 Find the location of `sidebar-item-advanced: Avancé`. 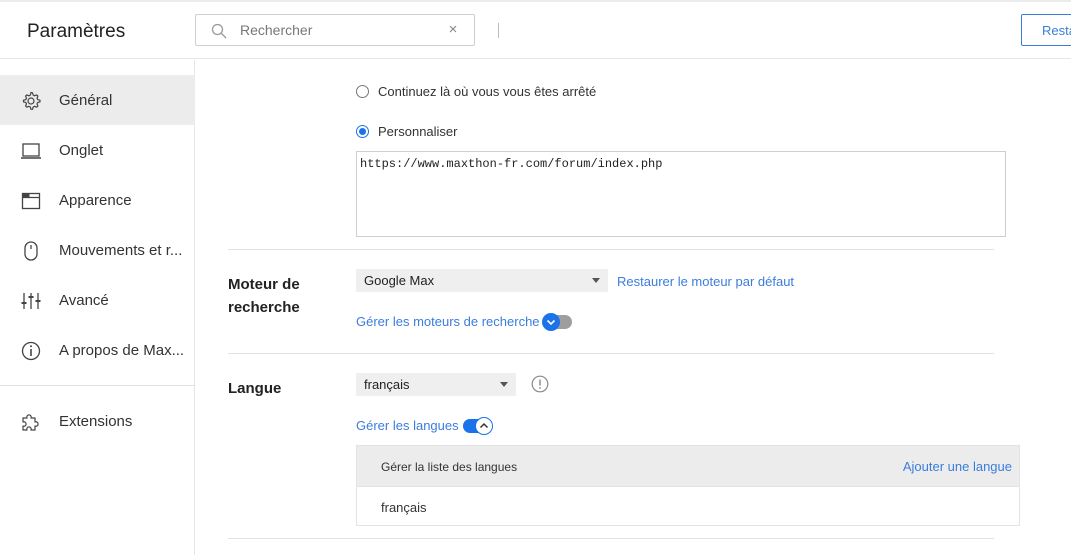

sidebar-item-advanced: Avancé is located at coordinates (97, 300).